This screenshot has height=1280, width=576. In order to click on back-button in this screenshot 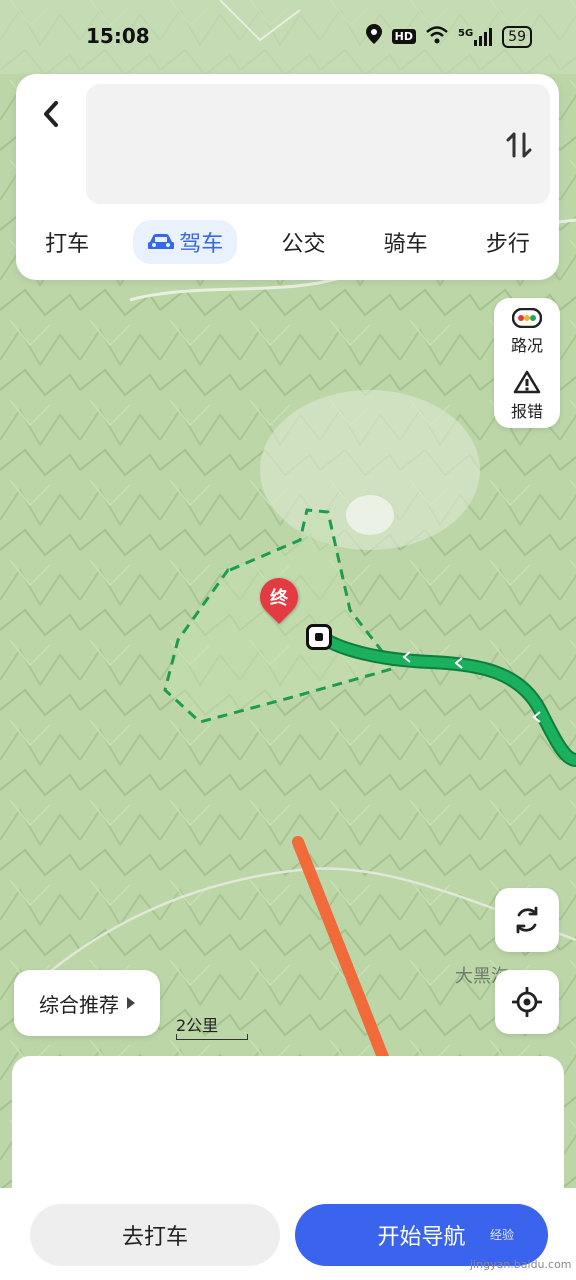, I will do `click(51, 112)`.